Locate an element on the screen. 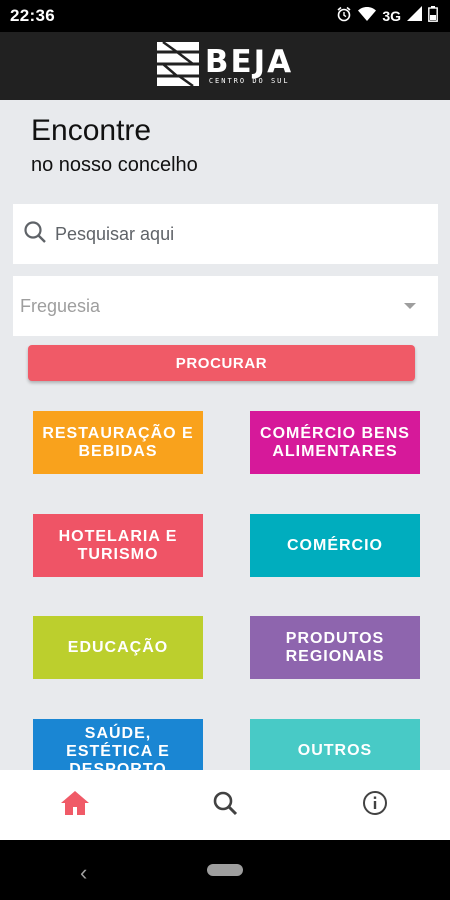 Image resolution: width=450 pixels, height=900 pixels. logo-title: BEJA is located at coordinates (249, 62).